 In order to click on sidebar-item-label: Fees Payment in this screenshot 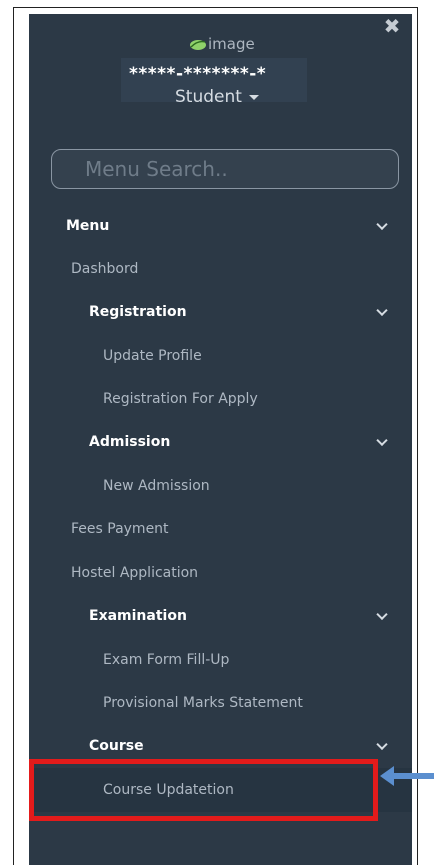, I will do `click(120, 529)`.